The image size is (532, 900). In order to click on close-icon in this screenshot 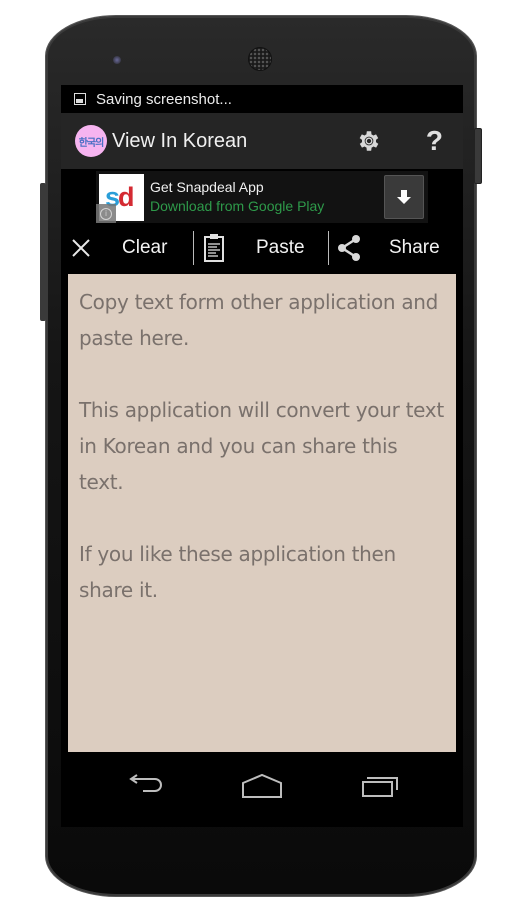, I will do `click(81, 248)`.